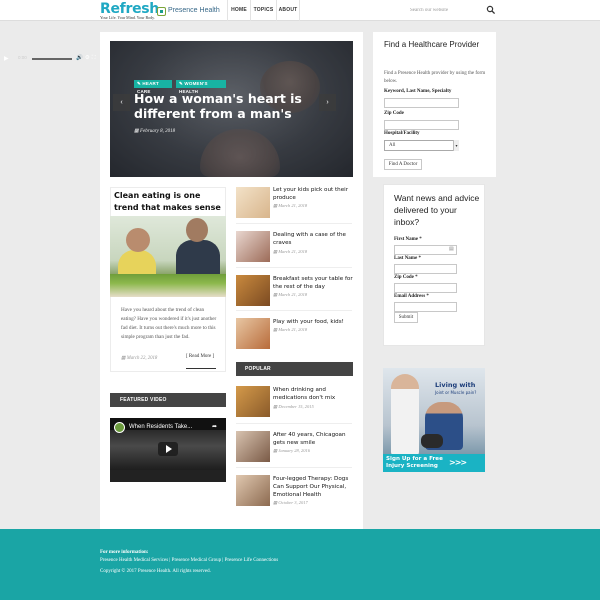  What do you see at coordinates (52, 59) in the screenshot?
I see `video-progress-bar` at bounding box center [52, 59].